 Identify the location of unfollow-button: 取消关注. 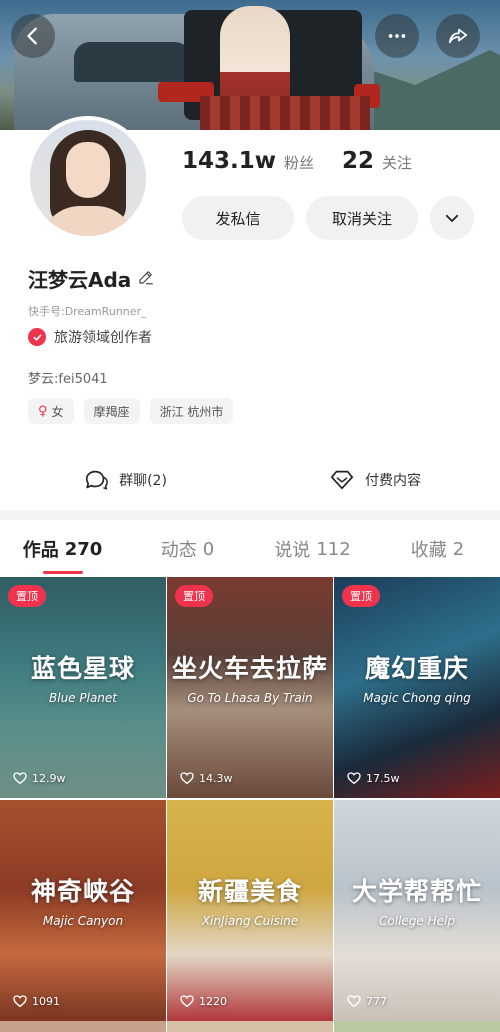
(362, 218).